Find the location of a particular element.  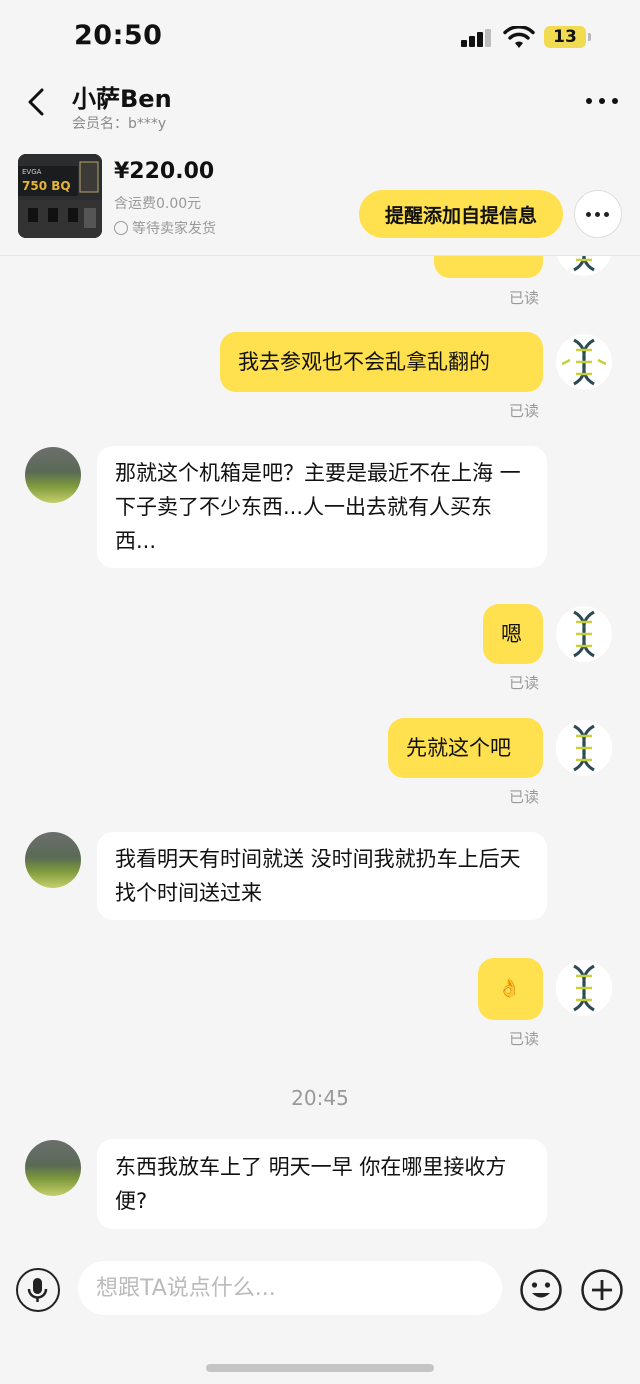

signal-icon is located at coordinates (477, 38).